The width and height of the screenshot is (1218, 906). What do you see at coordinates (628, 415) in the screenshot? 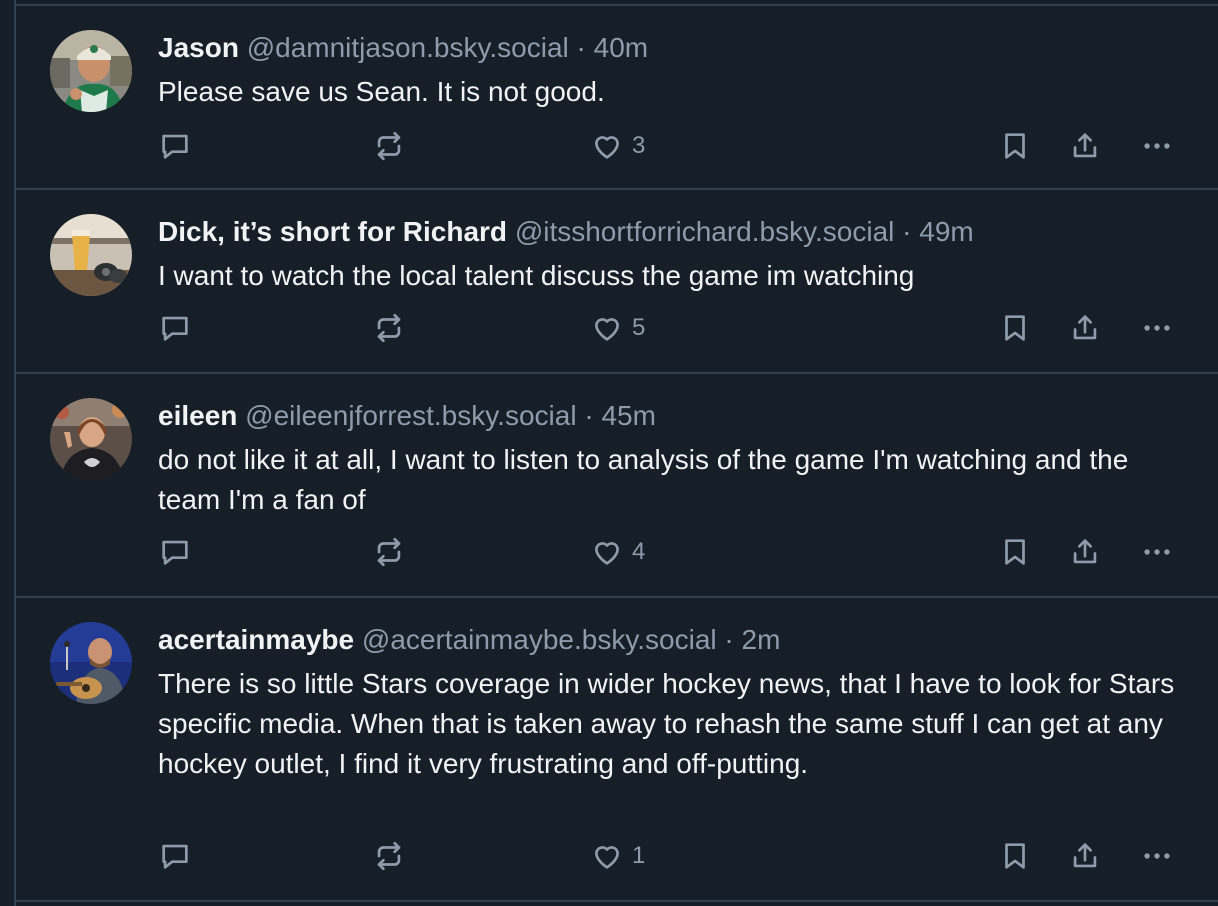
I see `post-time: 45m` at bounding box center [628, 415].